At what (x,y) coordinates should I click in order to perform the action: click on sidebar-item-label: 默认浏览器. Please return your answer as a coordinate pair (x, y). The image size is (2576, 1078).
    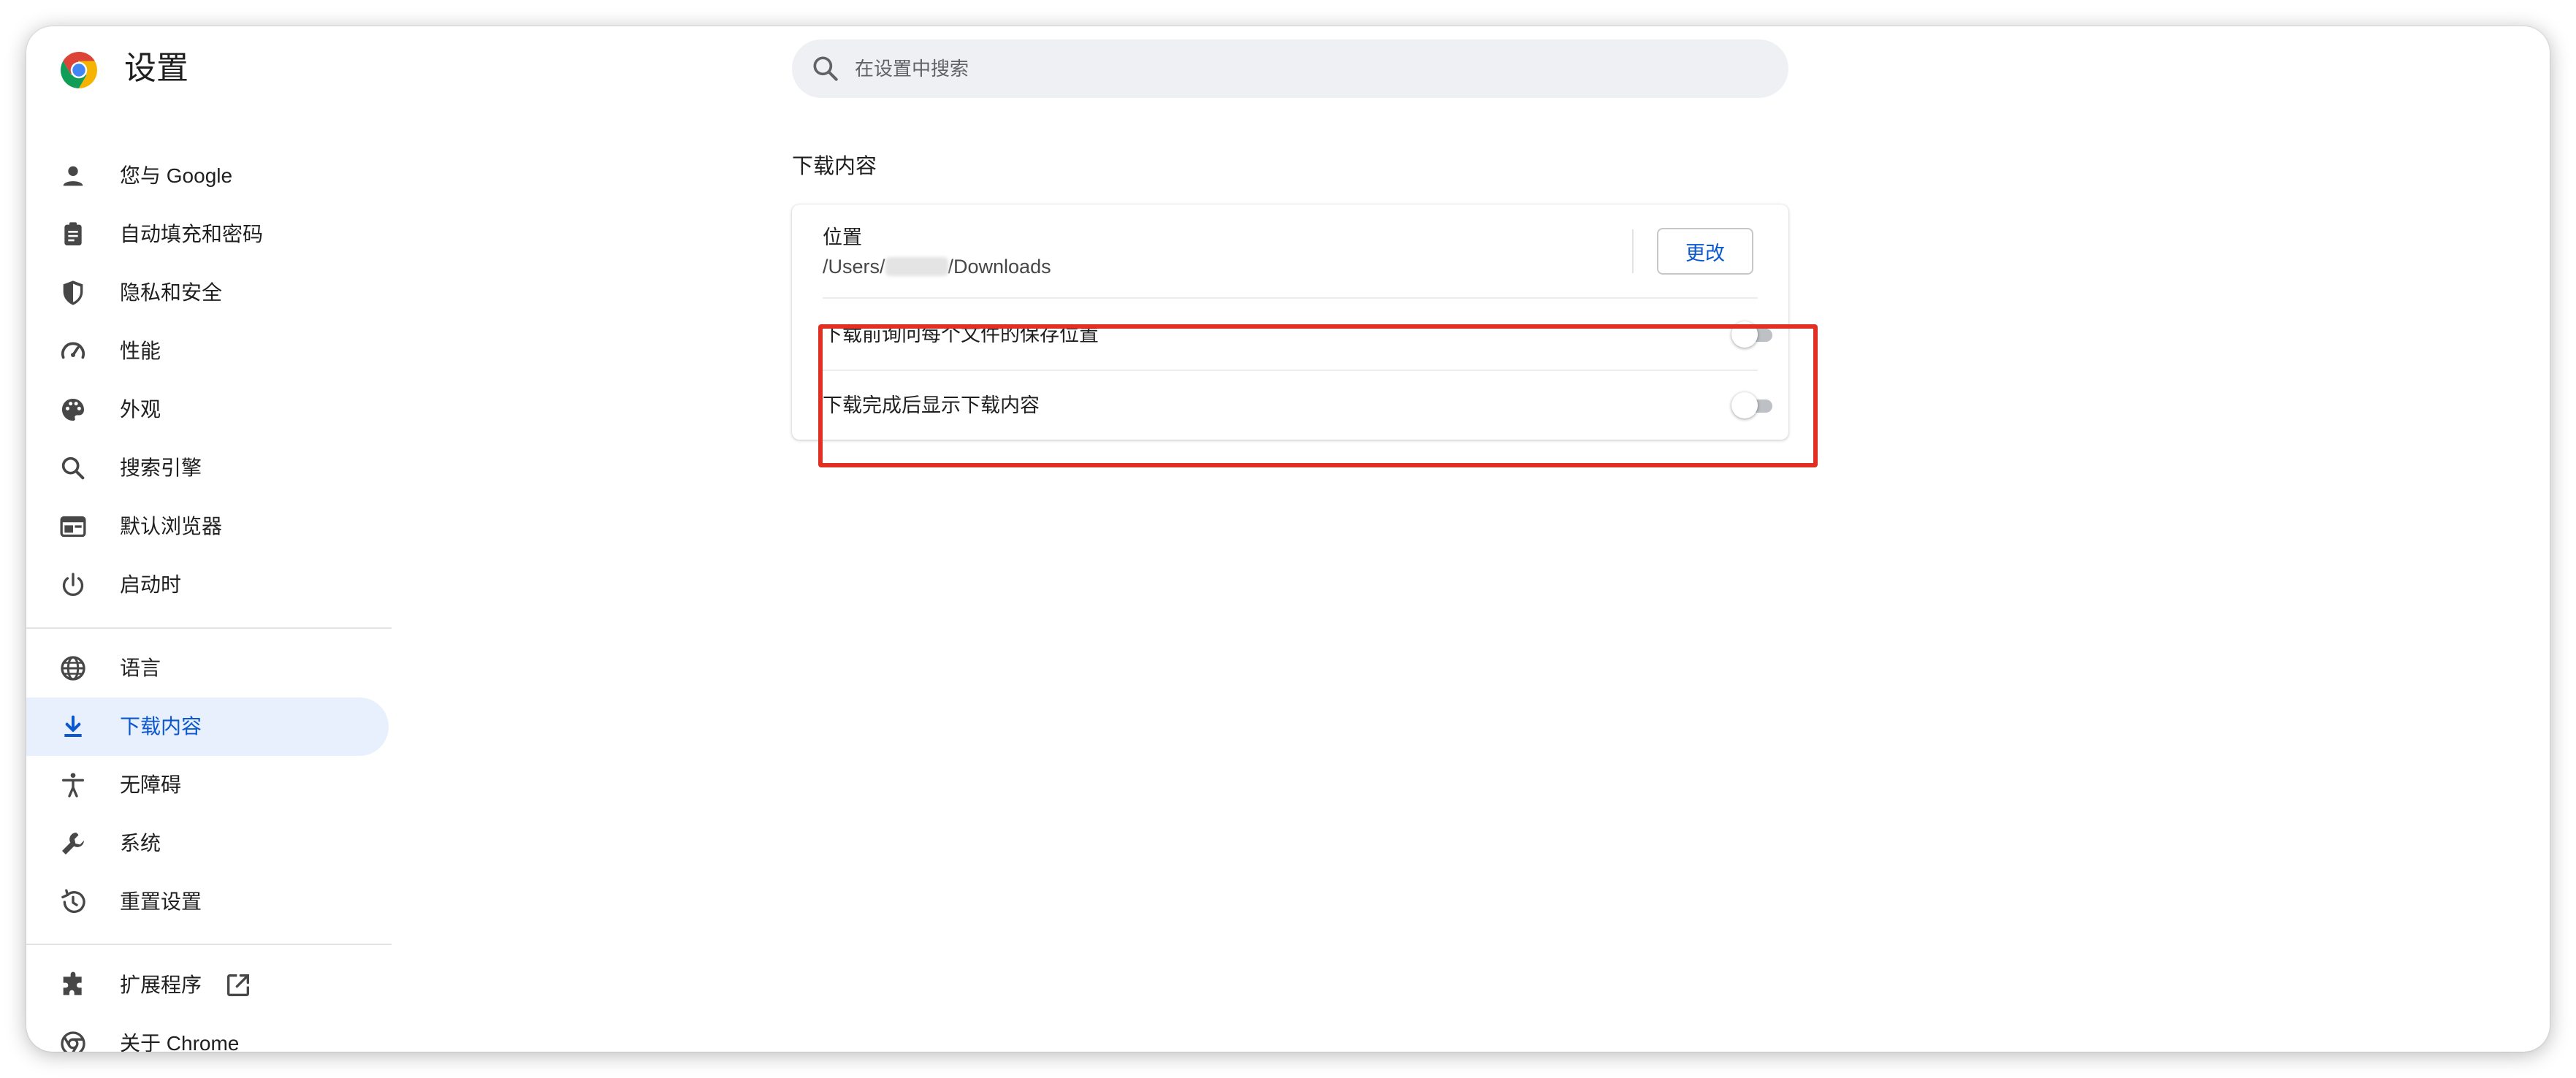
    Looking at the image, I should click on (171, 527).